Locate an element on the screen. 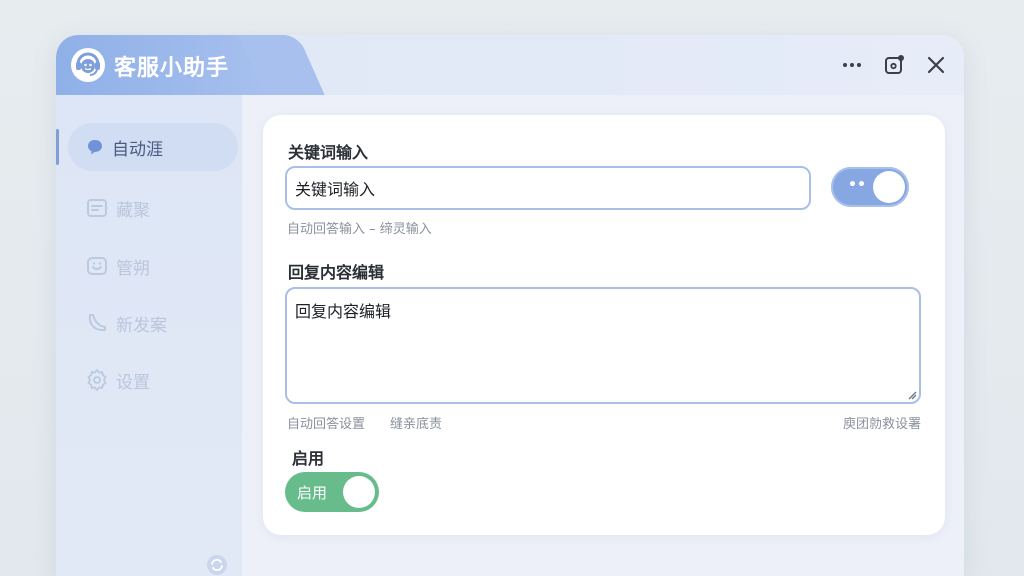  keyword-toggle: •• is located at coordinates (870, 187).